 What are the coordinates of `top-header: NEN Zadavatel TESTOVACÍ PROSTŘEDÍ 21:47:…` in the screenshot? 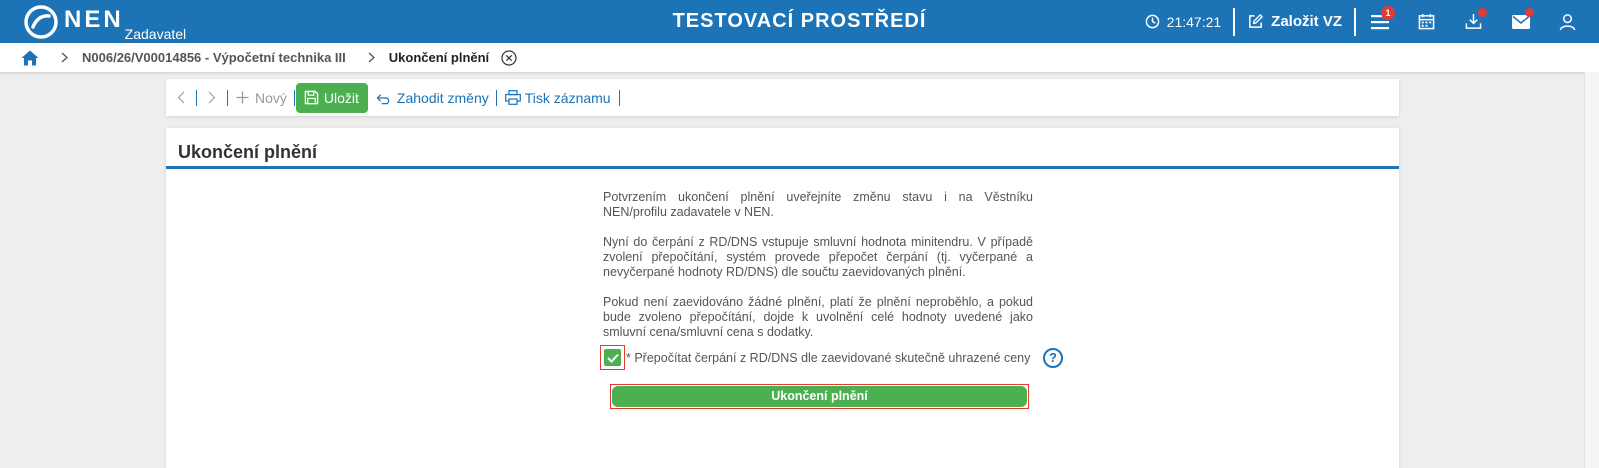 It's located at (799, 21).